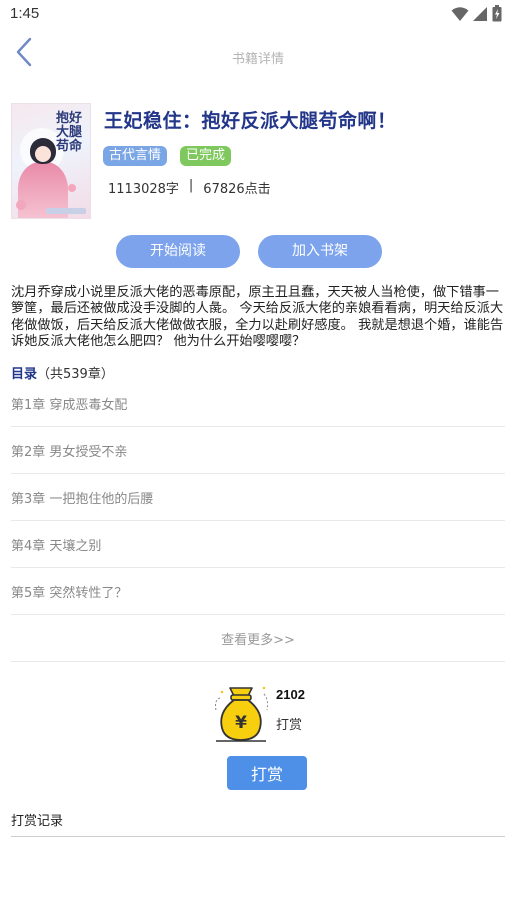  Describe the element at coordinates (178, 251) in the screenshot. I see `start-reading-button: 开始阅读` at that location.